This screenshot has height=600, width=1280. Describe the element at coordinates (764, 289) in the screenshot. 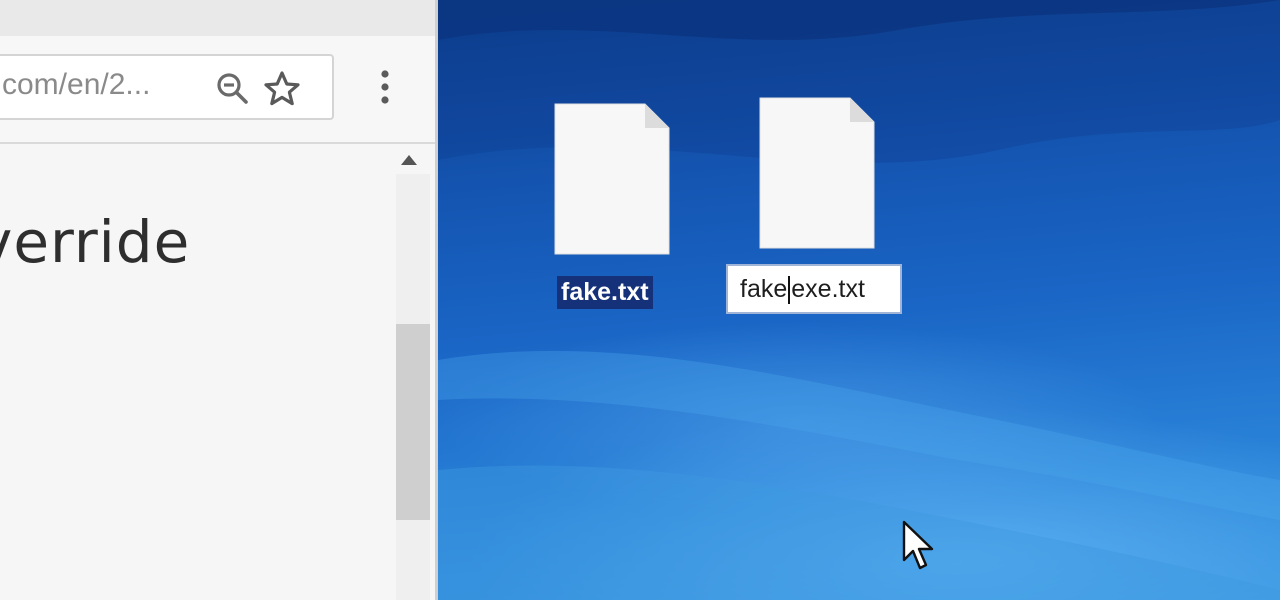

I see `rename-text-before-caret: fake` at that location.